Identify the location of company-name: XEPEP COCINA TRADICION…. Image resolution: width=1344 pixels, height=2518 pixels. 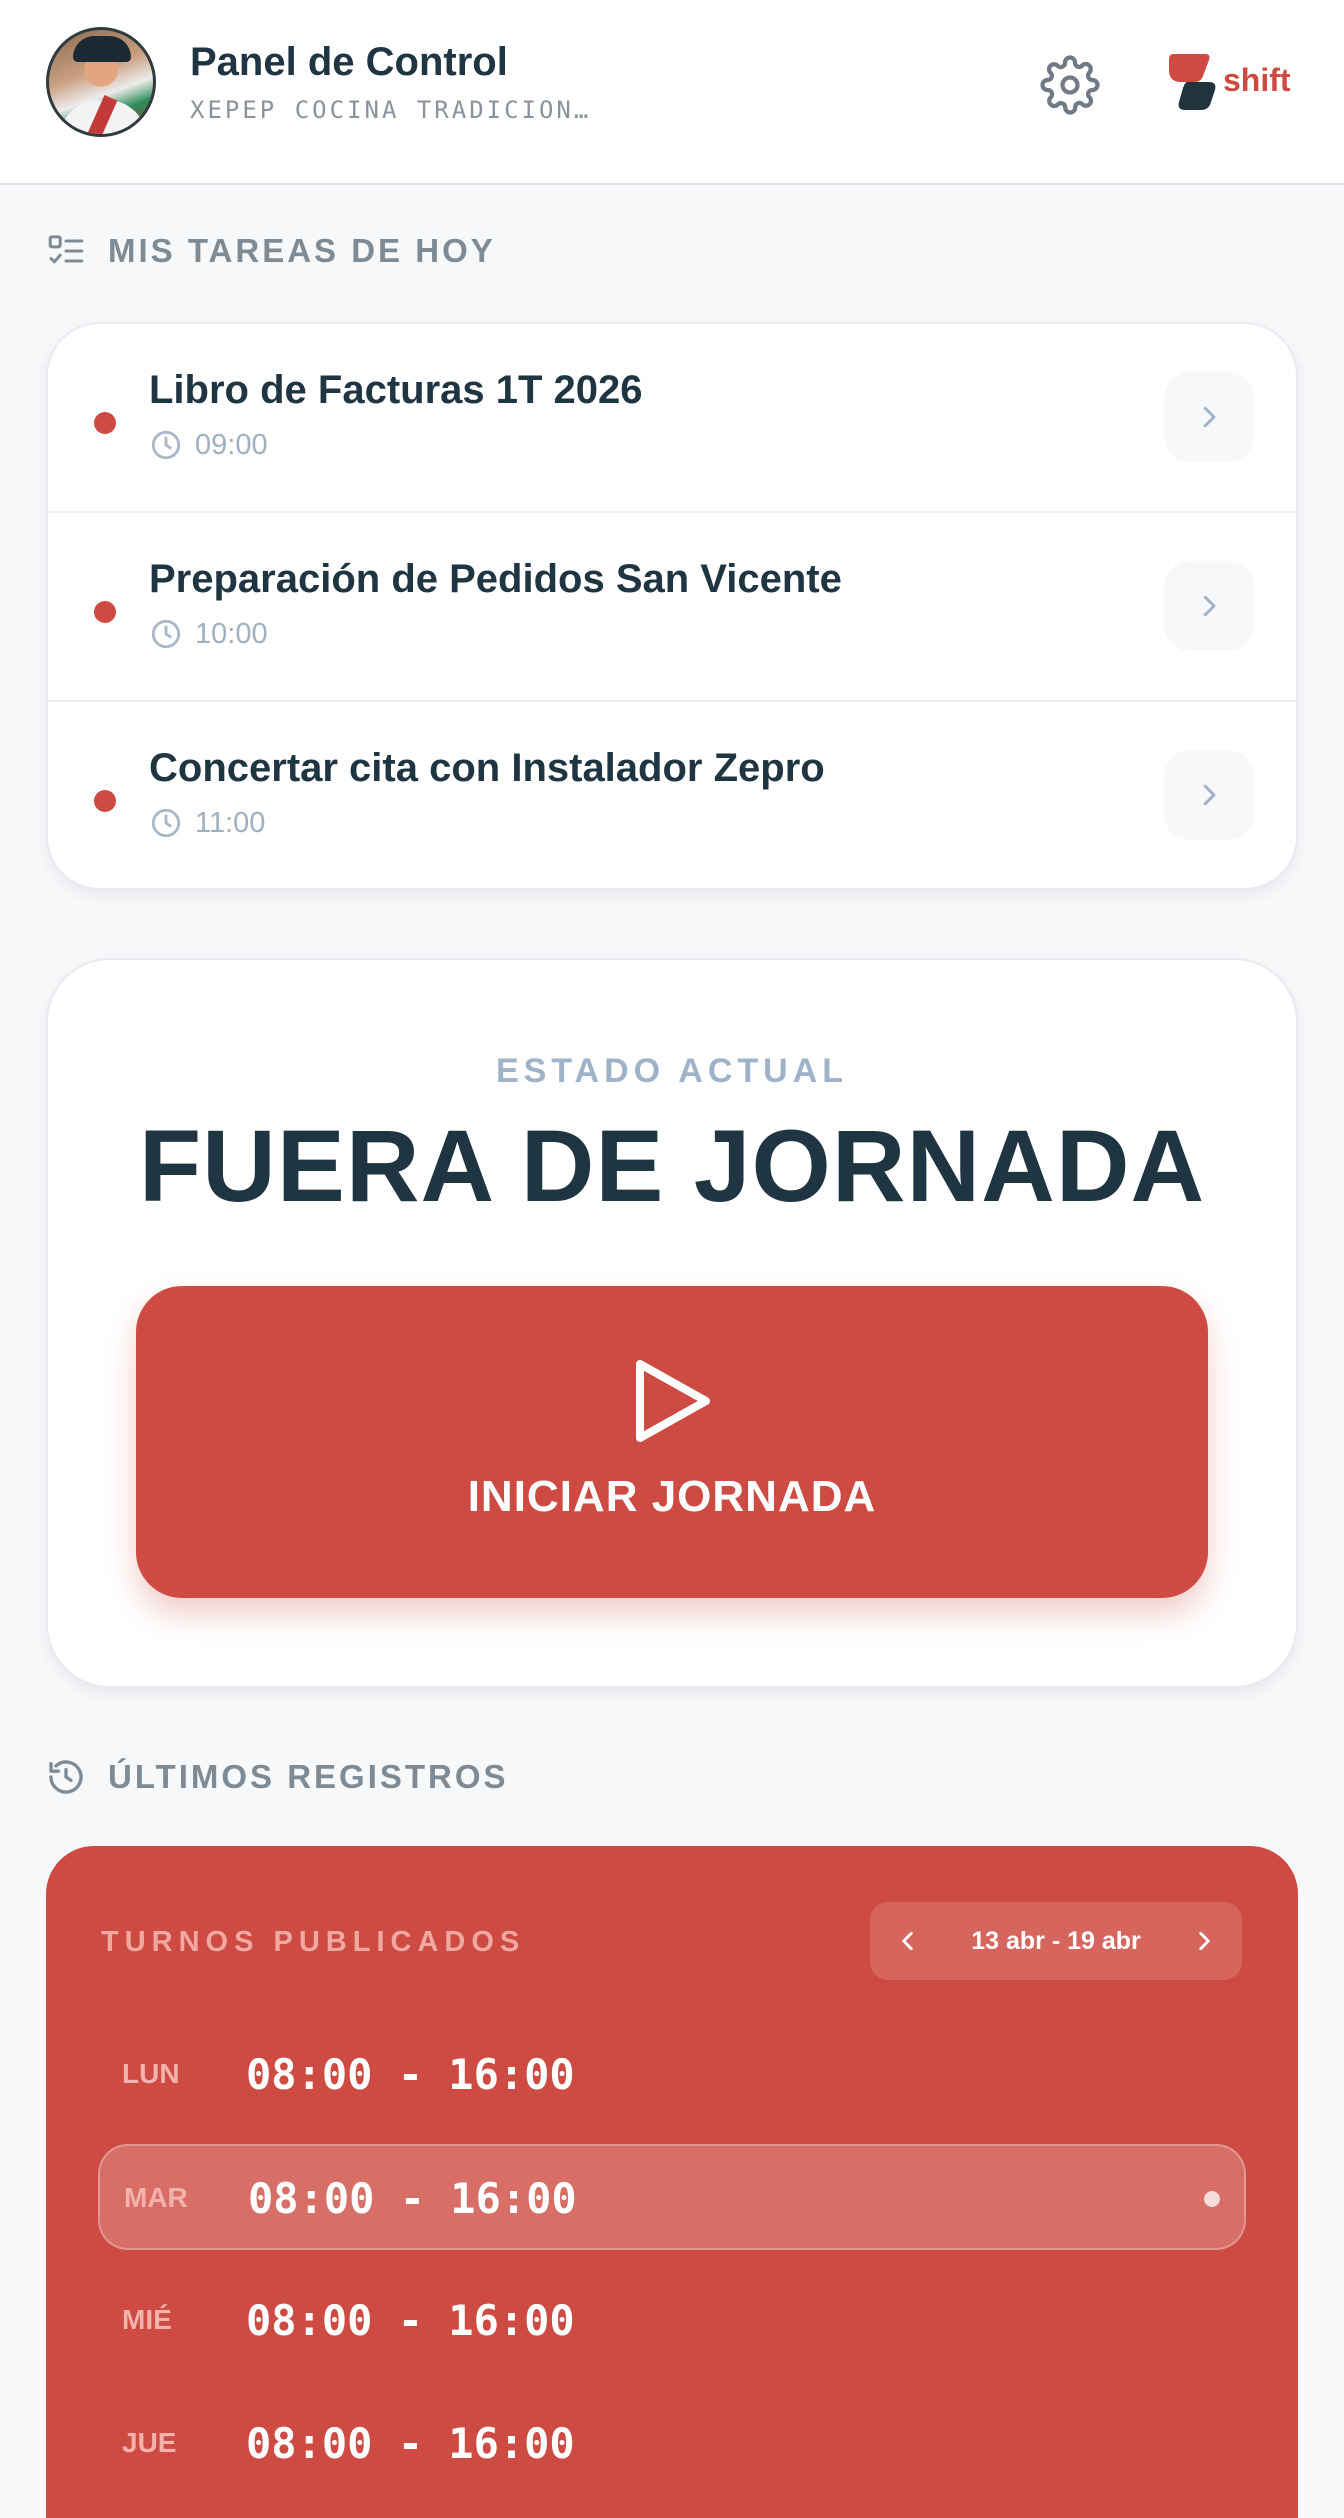
(391, 110).